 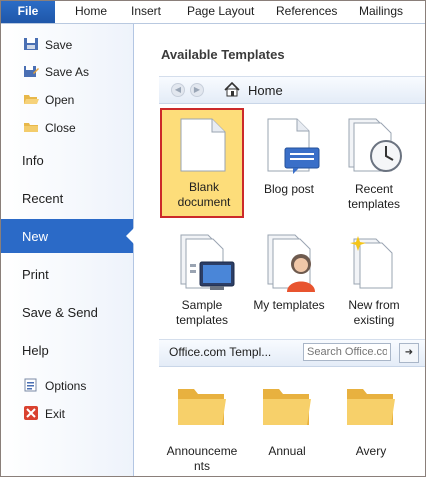 I want to click on tab-insert: Insert, so click(x=146, y=12).